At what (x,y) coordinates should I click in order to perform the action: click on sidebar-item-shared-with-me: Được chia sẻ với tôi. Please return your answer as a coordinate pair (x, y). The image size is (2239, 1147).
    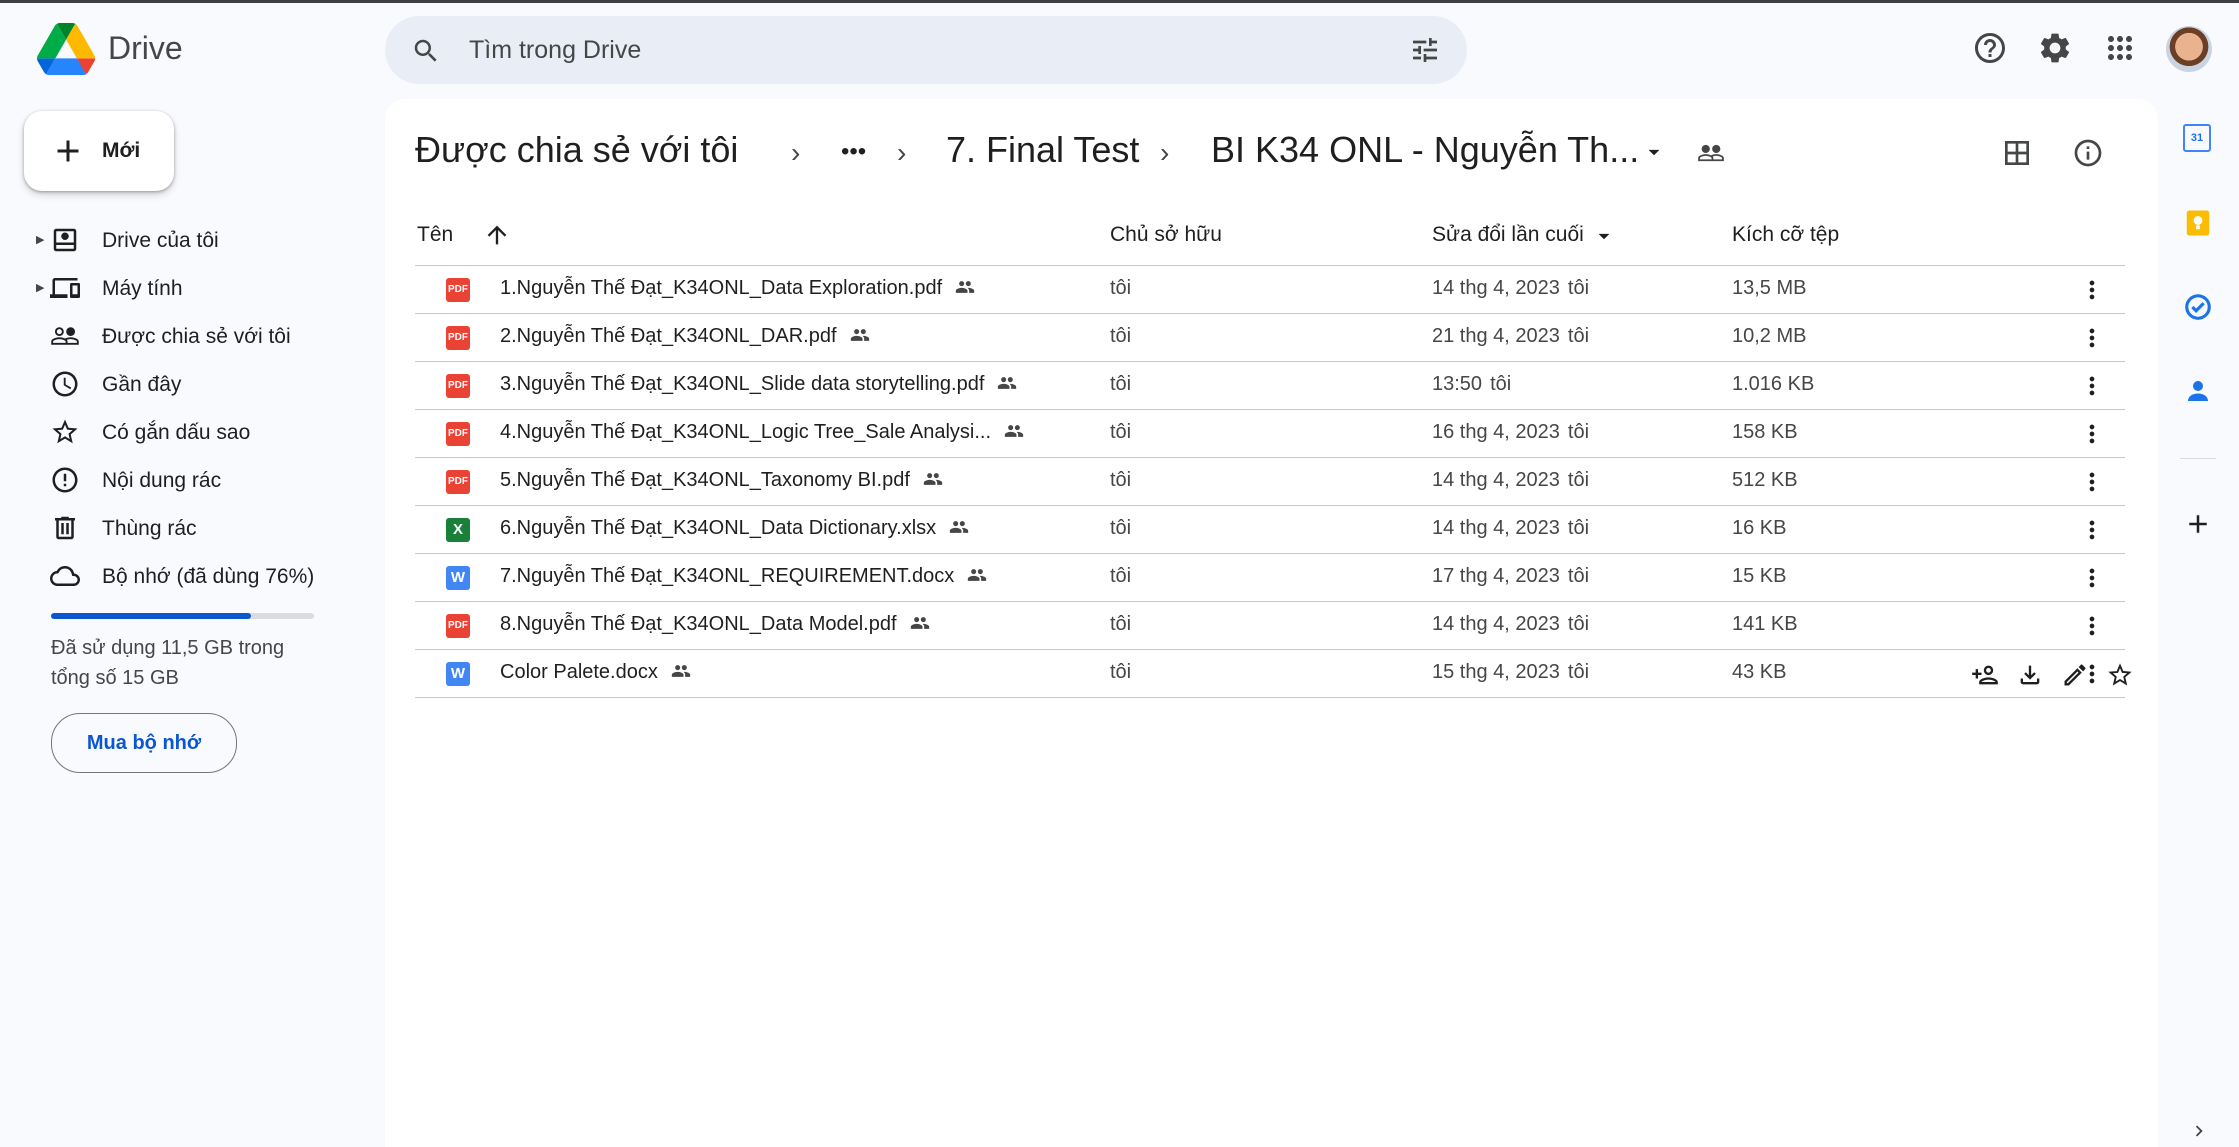
    Looking at the image, I should click on (196, 337).